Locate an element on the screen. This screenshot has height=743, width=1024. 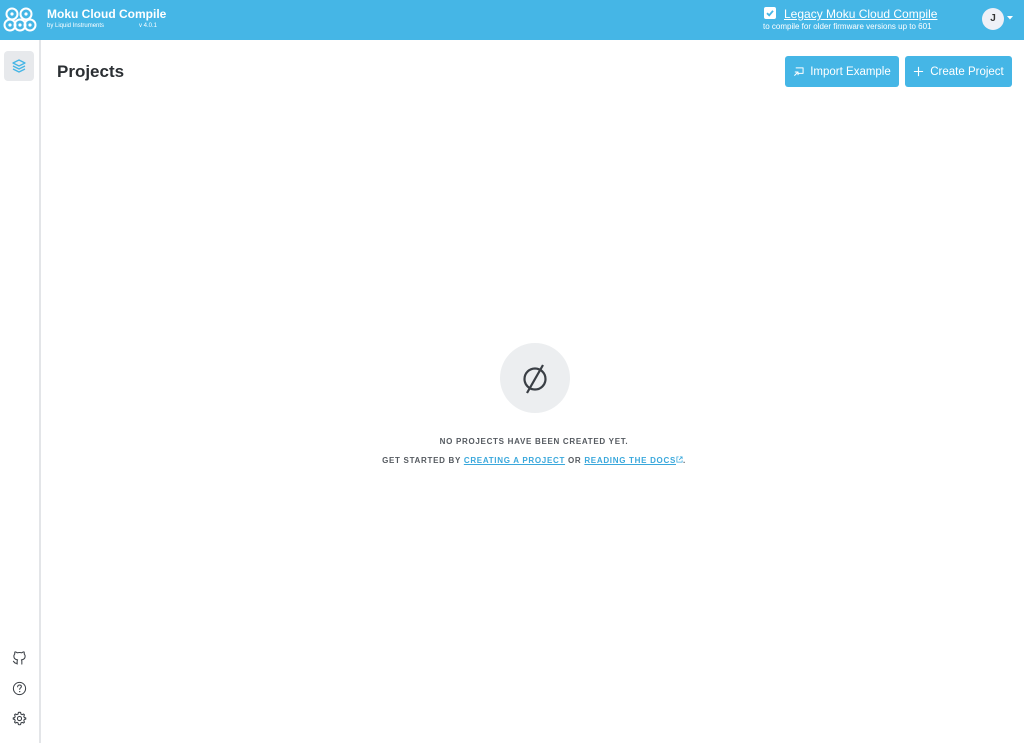
page-title: Projects is located at coordinates (91, 71).